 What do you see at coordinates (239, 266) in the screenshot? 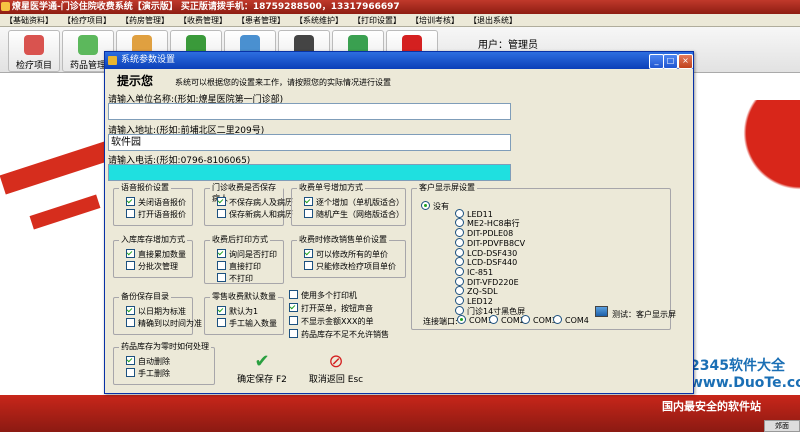
I see `option-checkbox: 直接打印` at bounding box center [239, 266].